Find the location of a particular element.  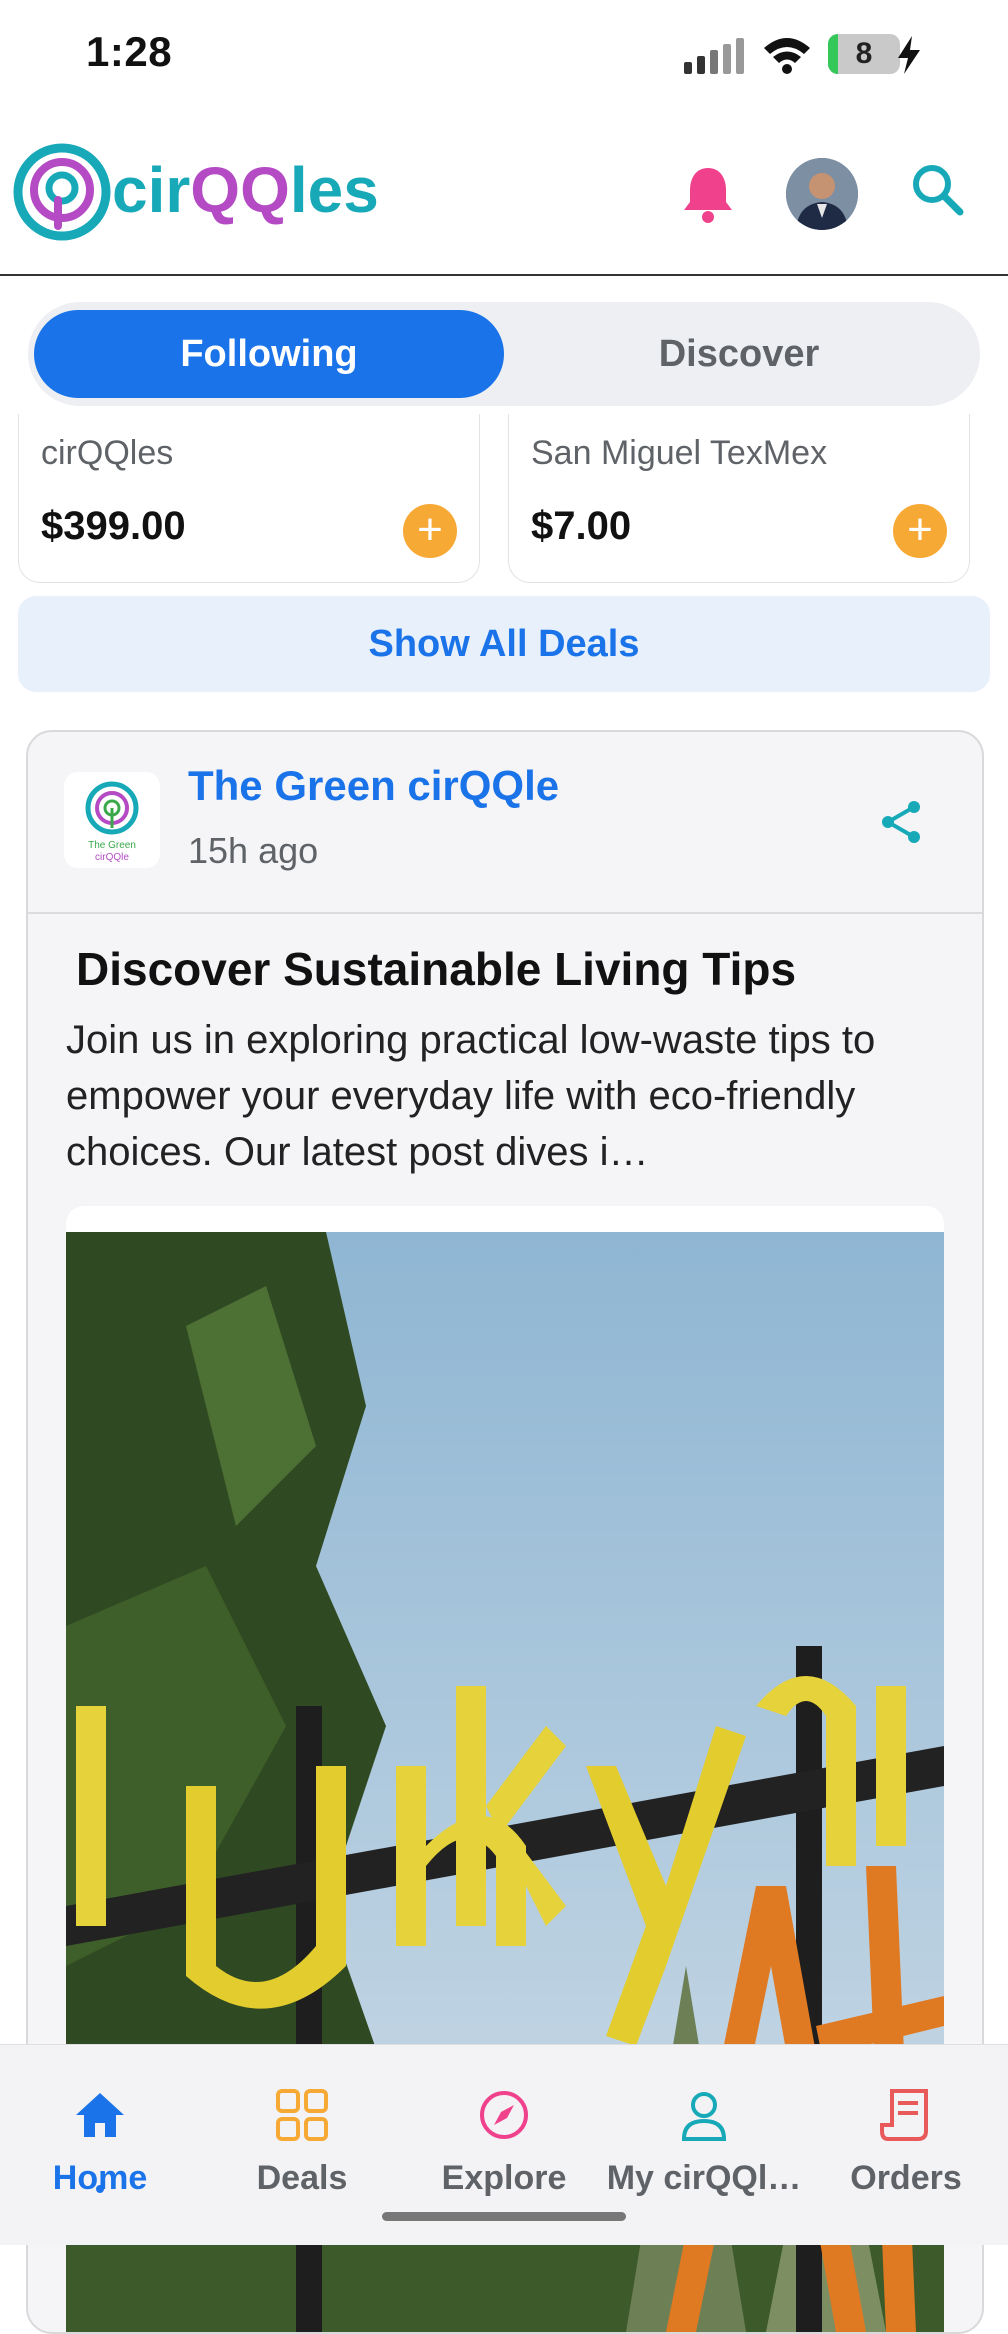

person-icon is located at coordinates (704, 2116).